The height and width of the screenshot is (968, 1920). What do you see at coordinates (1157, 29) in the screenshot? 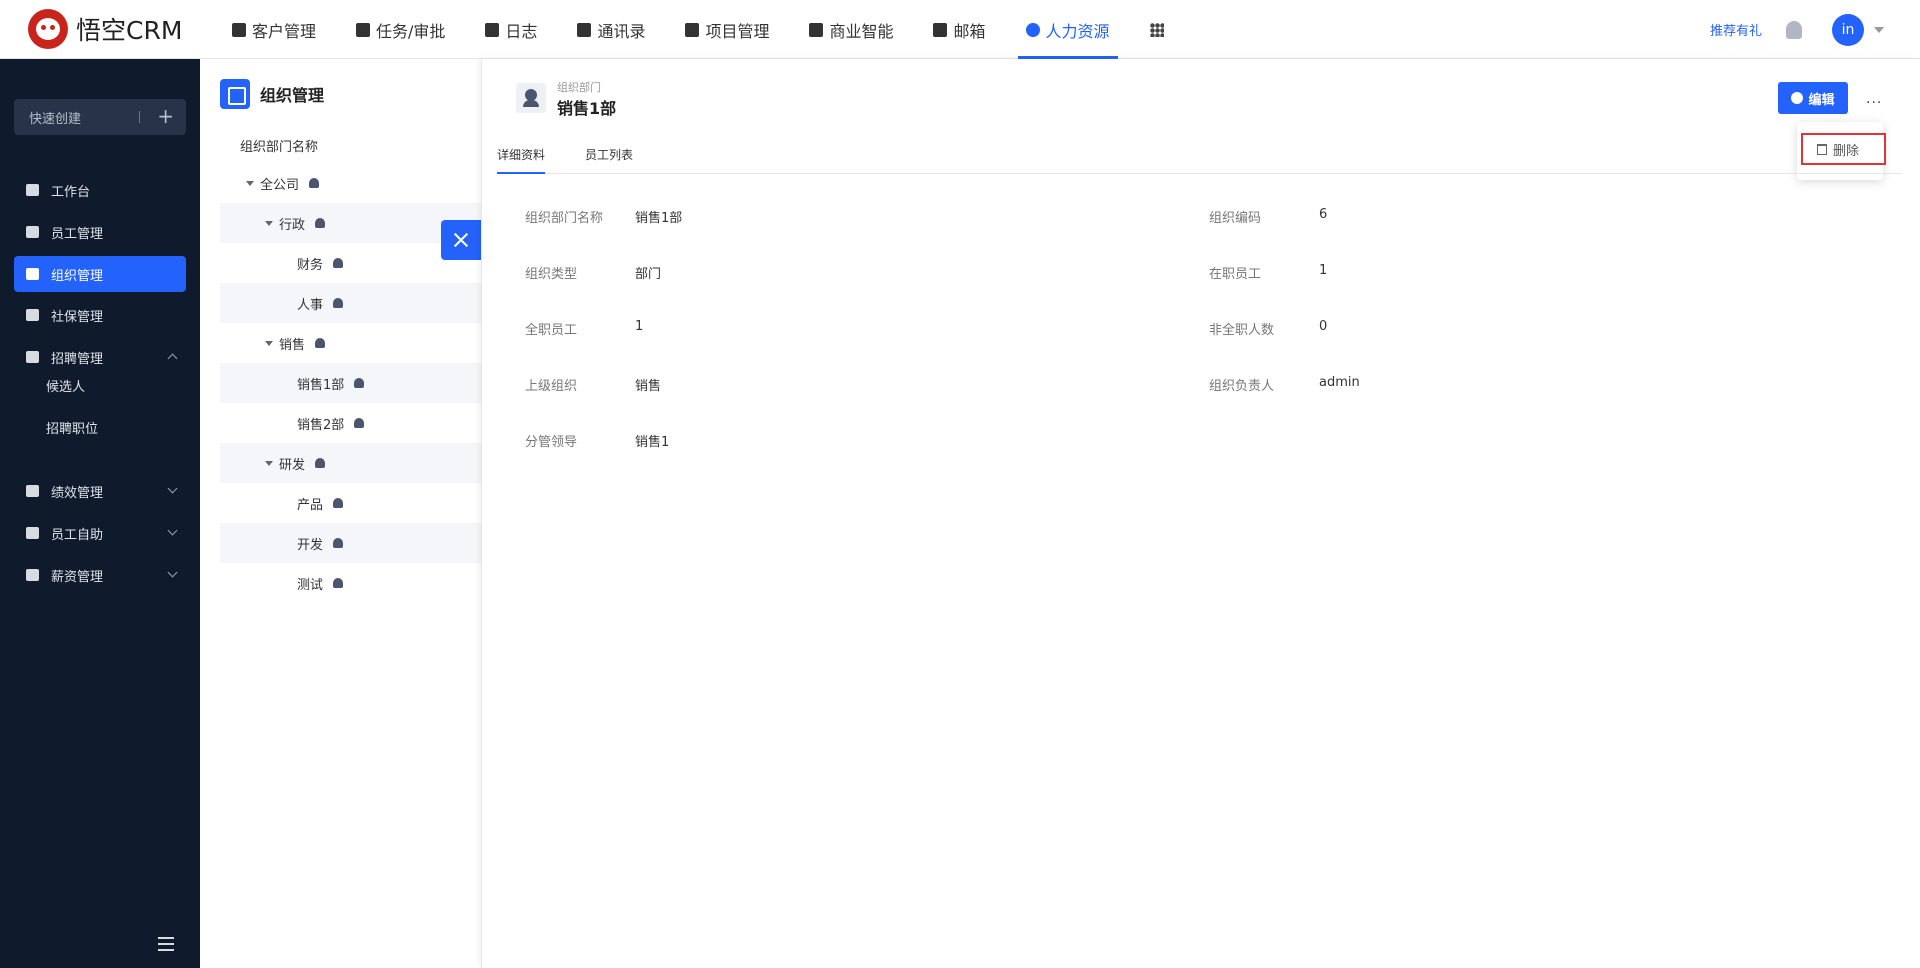
I see `app-grid-button` at bounding box center [1157, 29].